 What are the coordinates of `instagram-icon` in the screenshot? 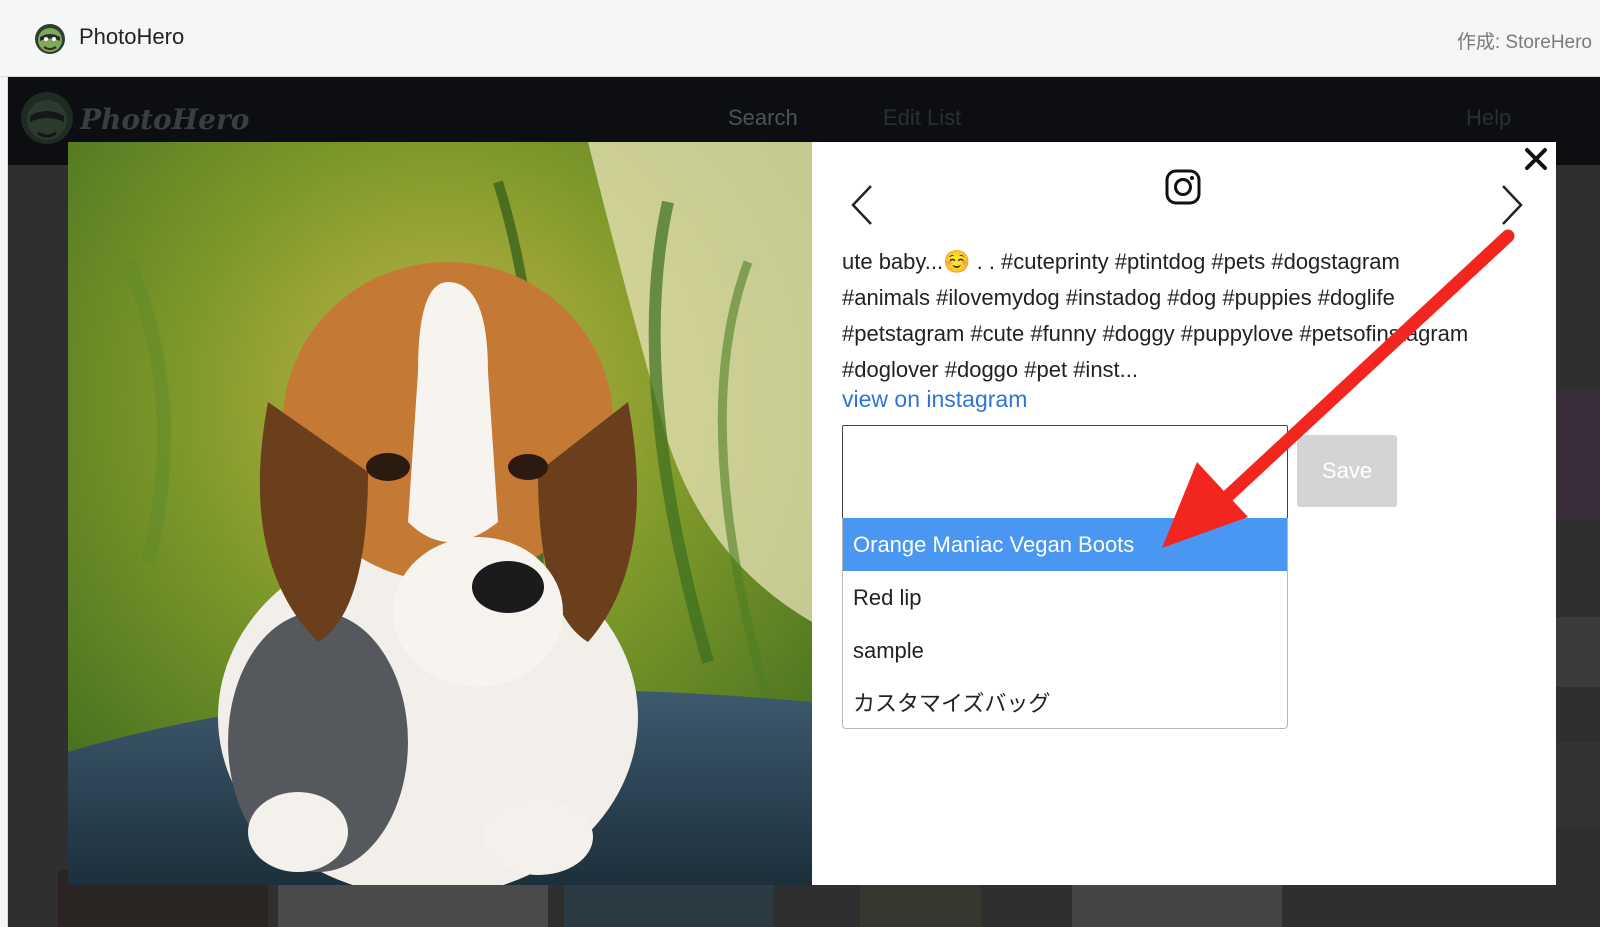 It's located at (1183, 187).